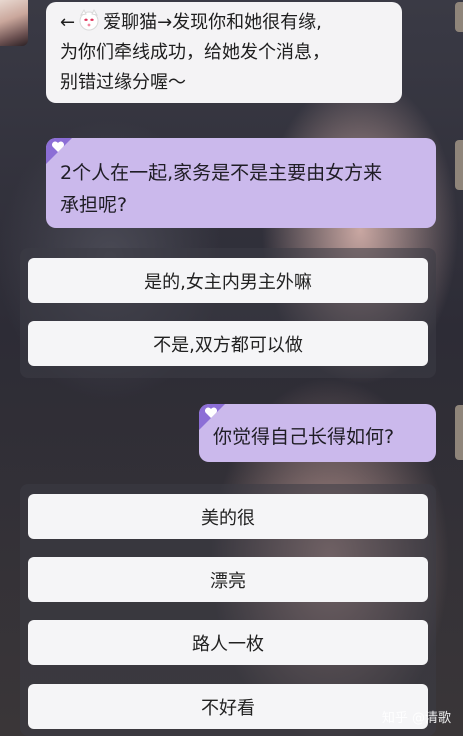 The height and width of the screenshot is (736, 463). What do you see at coordinates (94, 205) in the screenshot?
I see `question-text-line-2: 承担呢?` at bounding box center [94, 205].